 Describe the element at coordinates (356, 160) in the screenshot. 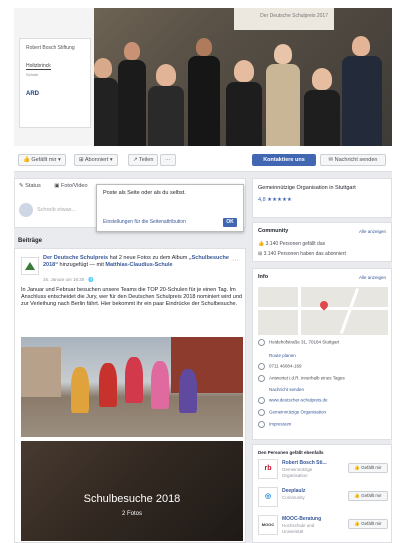

I see `message-label: Nachricht senden` at that location.